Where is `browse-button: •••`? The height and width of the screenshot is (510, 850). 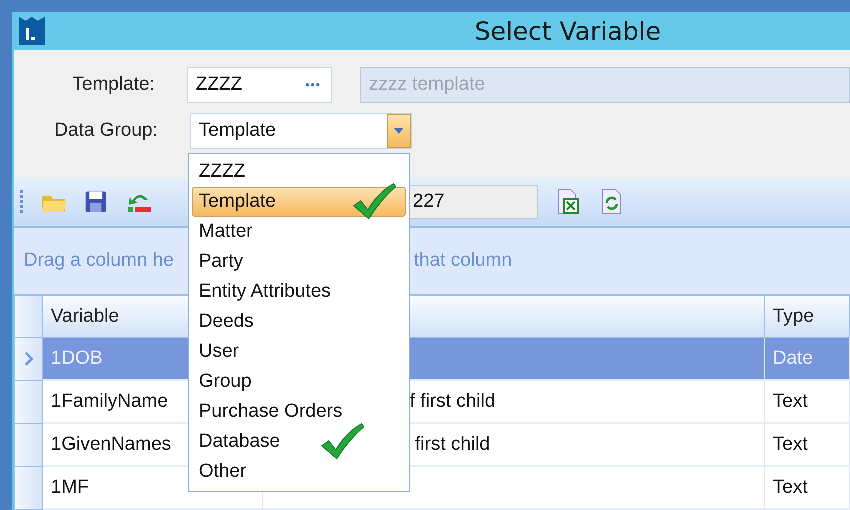 browse-button: ••• is located at coordinates (314, 85).